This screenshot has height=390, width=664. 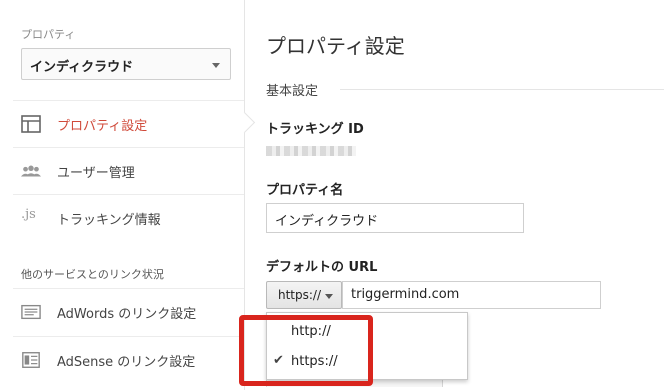 What do you see at coordinates (109, 220) in the screenshot?
I see `sidebar-item-label: トラッキング情報` at bounding box center [109, 220].